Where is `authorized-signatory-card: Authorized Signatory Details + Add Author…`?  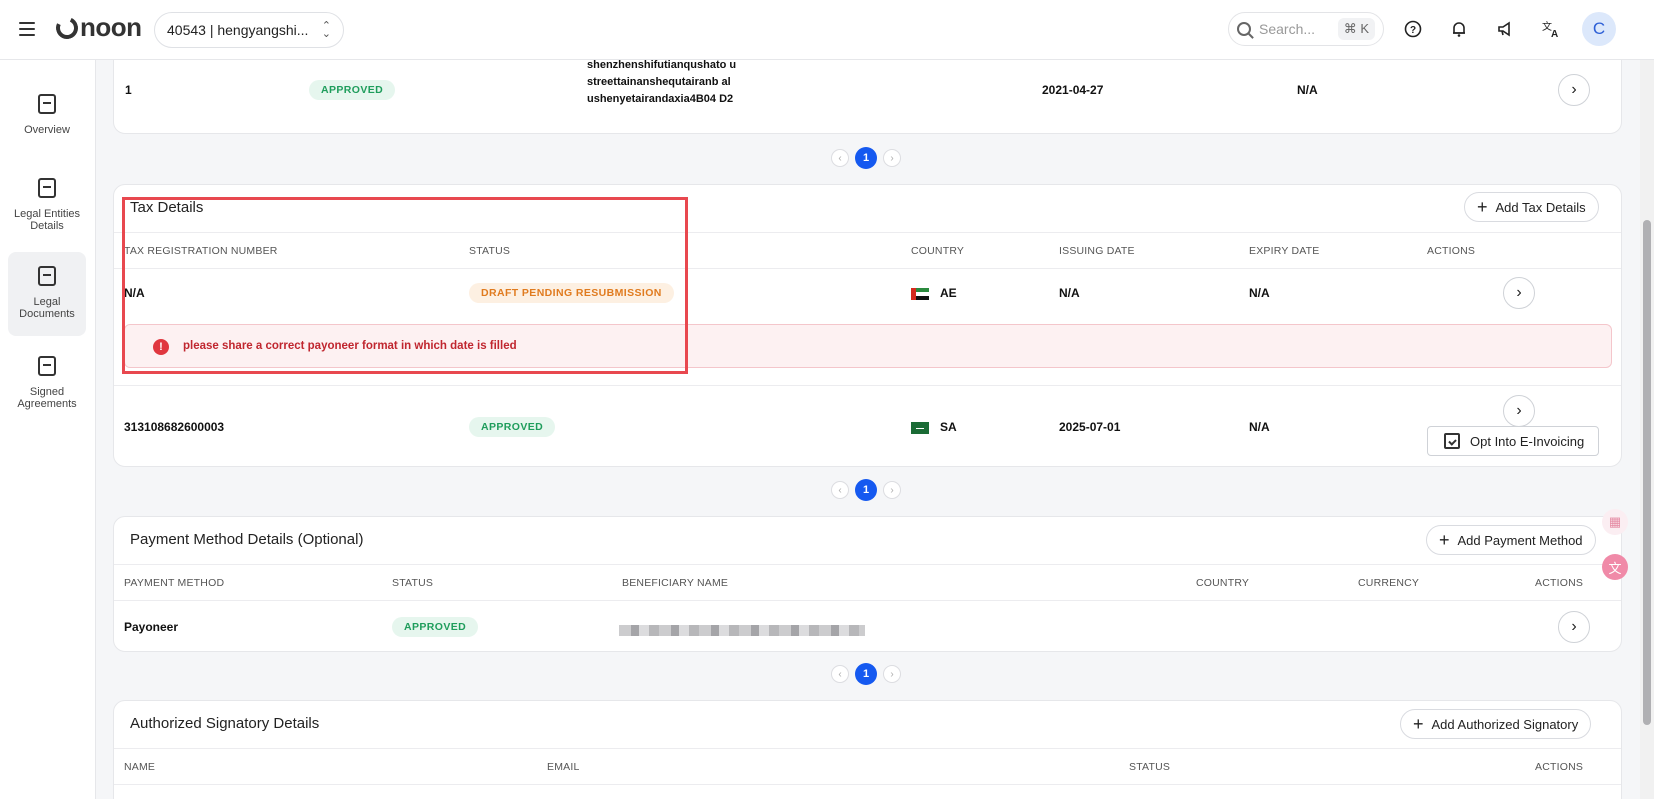
authorized-signatory-card: Authorized Signatory Details + Add Author… is located at coordinates (867, 749).